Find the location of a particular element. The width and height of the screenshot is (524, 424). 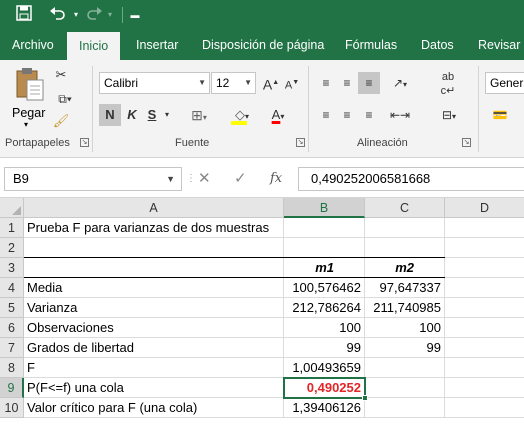

formula-input: 0,490252006581668 is located at coordinates (411, 179).